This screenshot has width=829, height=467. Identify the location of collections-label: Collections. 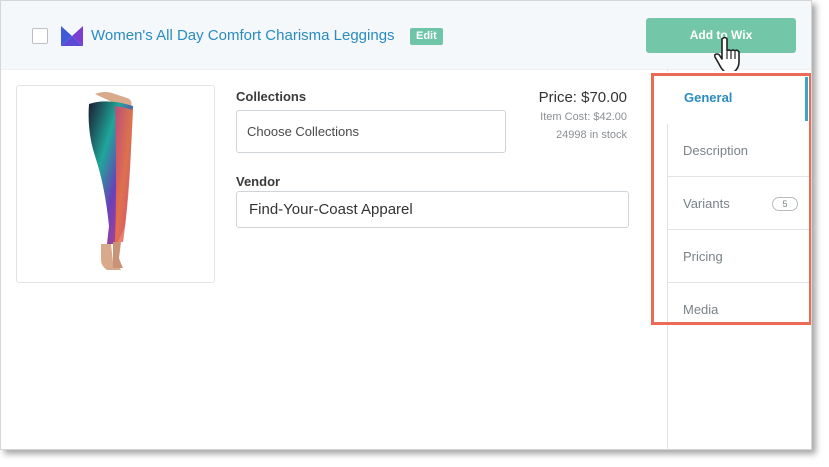
(271, 96).